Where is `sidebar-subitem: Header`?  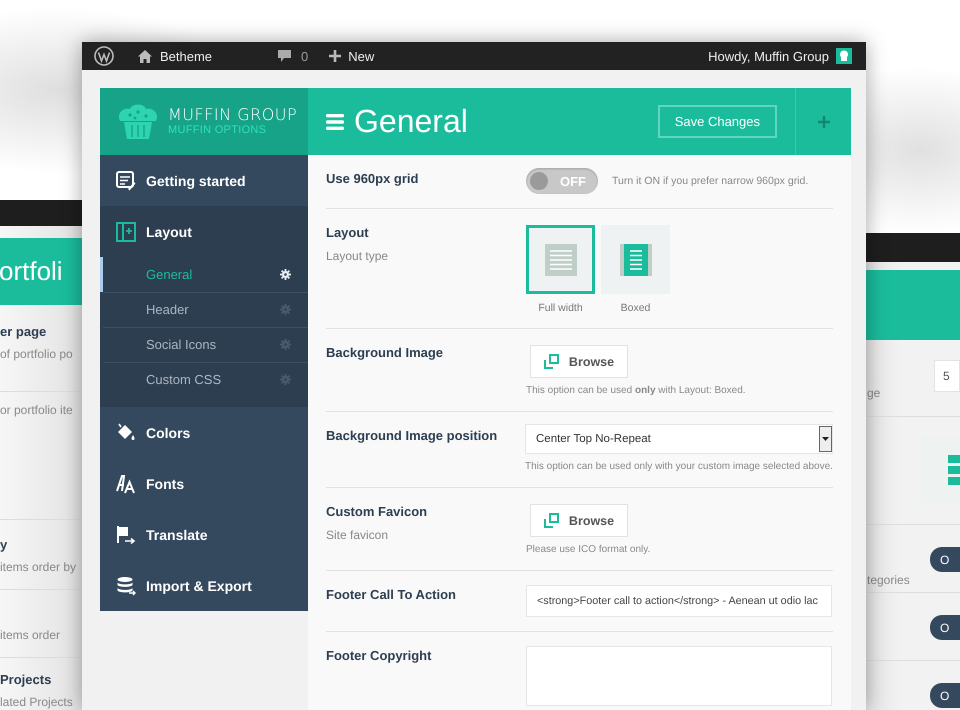
sidebar-subitem: Header is located at coordinates (204, 309).